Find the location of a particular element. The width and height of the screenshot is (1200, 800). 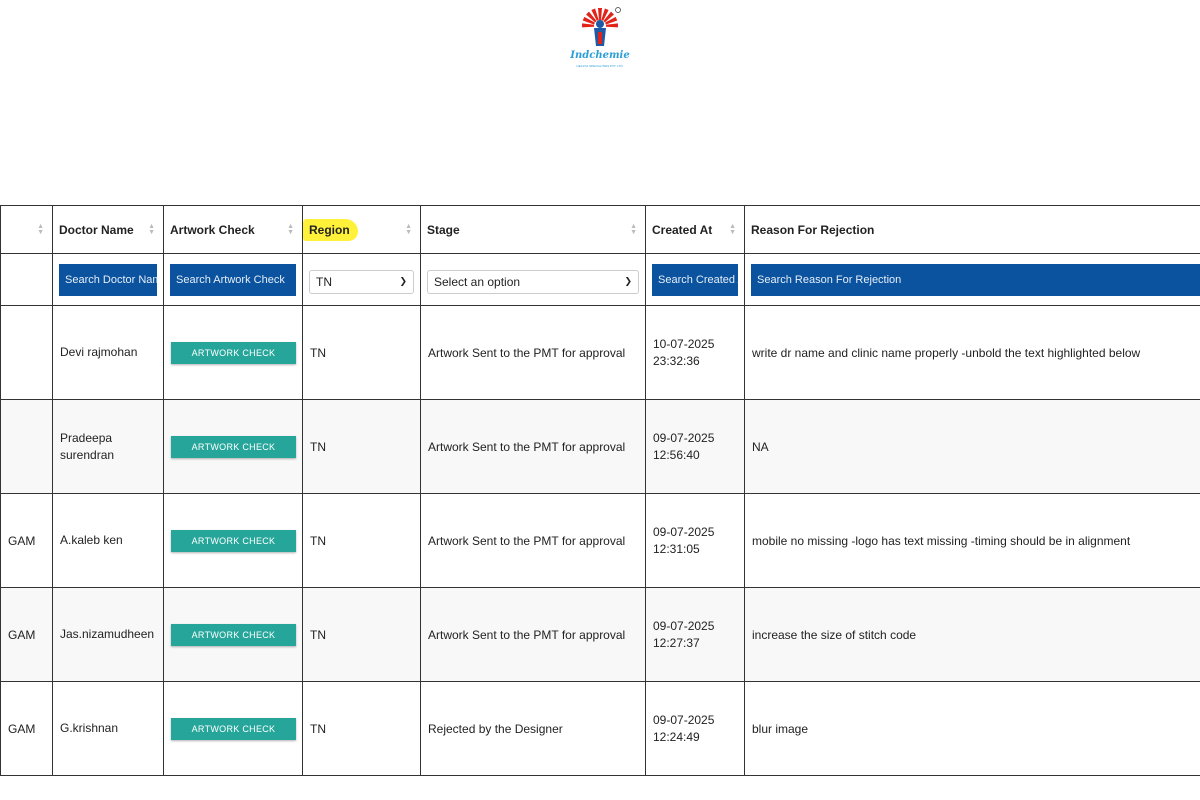

cell-doctor-name: Devi rajmohan is located at coordinates (108, 352).